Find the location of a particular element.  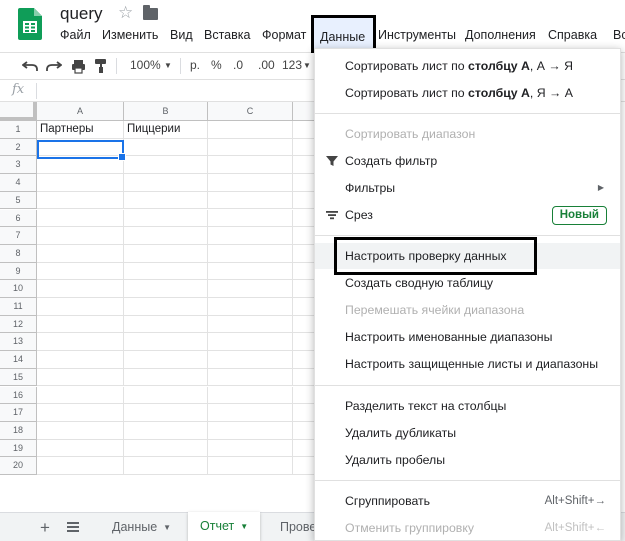

row-header: 13 is located at coordinates (18, 342).